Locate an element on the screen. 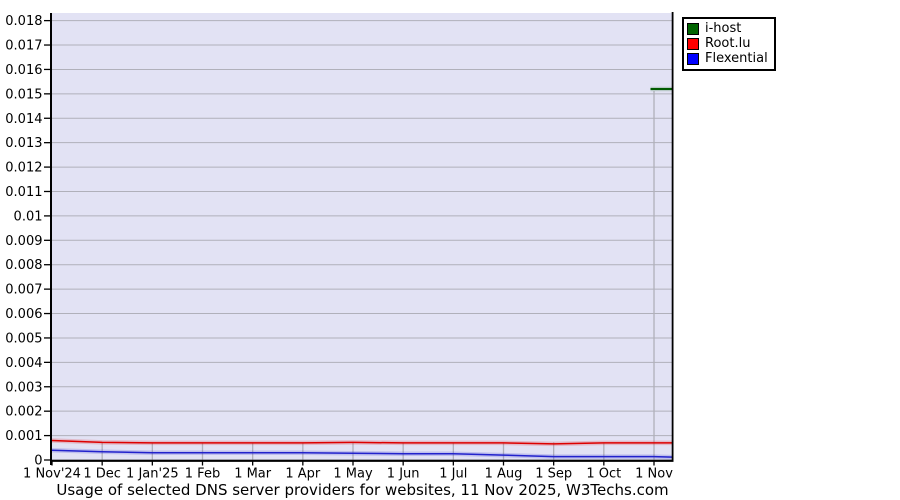 This screenshot has height=500, width=900. y-tick-label: 0.003 is located at coordinates (23, 387).